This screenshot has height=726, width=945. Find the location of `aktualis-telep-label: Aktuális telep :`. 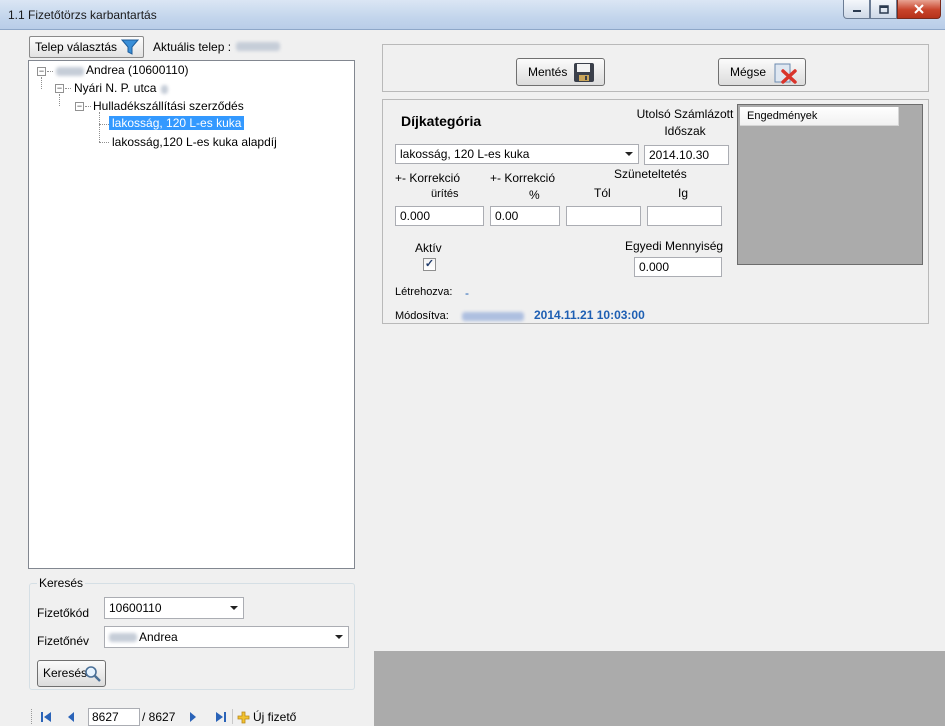

aktualis-telep-label: Aktuális telep : is located at coordinates (192, 47).